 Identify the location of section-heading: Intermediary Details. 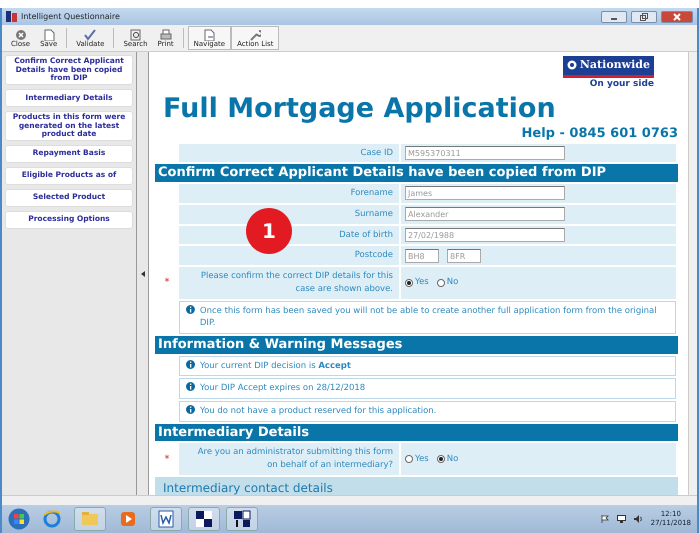
(416, 433).